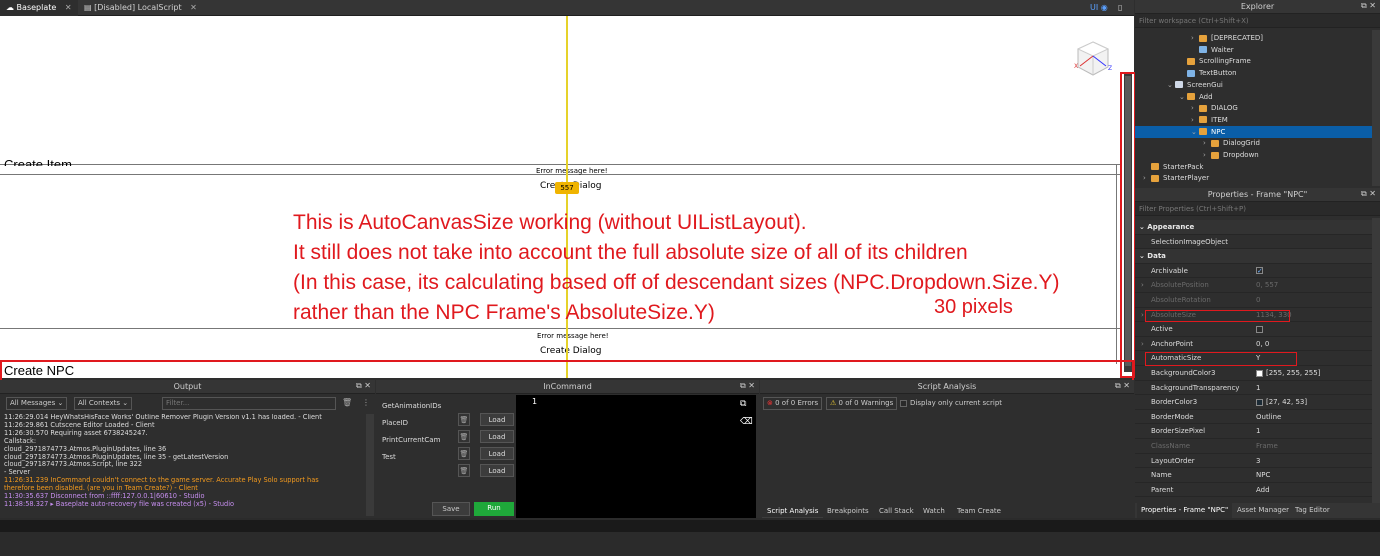 This screenshot has height=556, width=1380. What do you see at coordinates (1253, 242) in the screenshot?
I see `property-row: SelectionImageObject` at bounding box center [1253, 242].